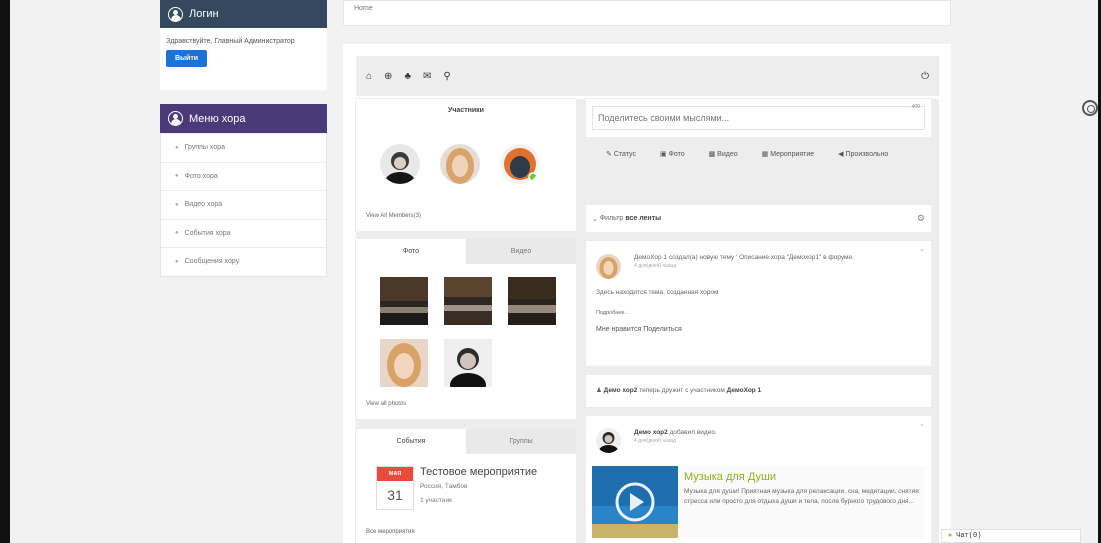  What do you see at coordinates (444, 486) in the screenshot?
I see `event-location: Россия, Тамбов` at bounding box center [444, 486].